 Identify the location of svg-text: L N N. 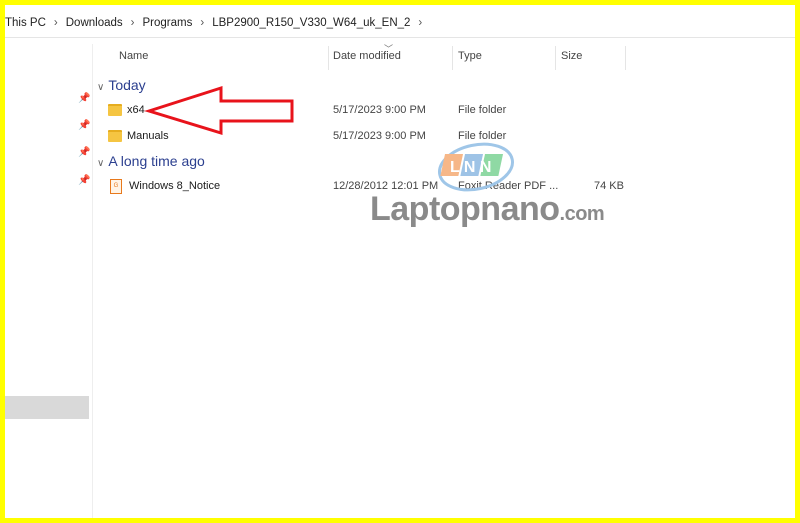
(470, 167).